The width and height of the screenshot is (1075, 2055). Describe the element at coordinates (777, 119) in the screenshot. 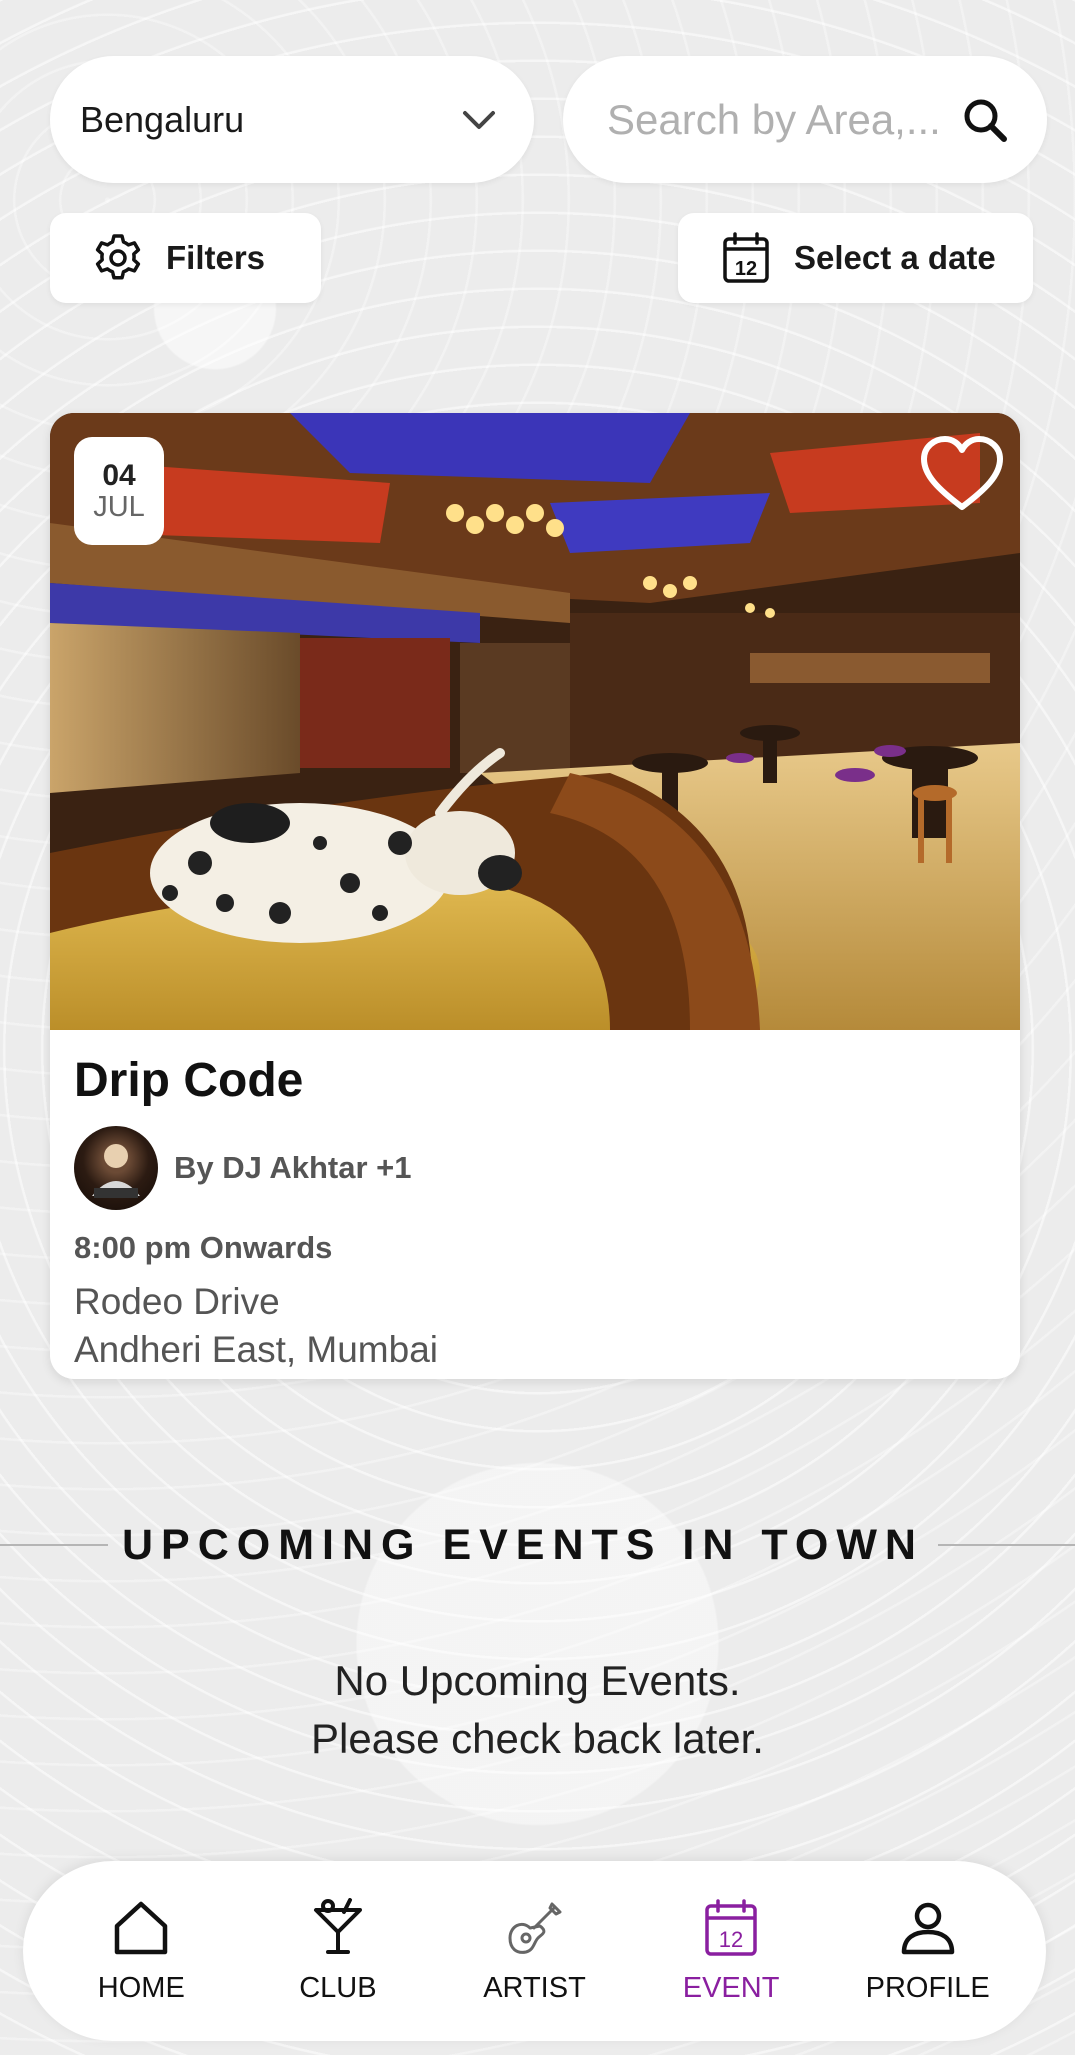

I see `search-input` at that location.